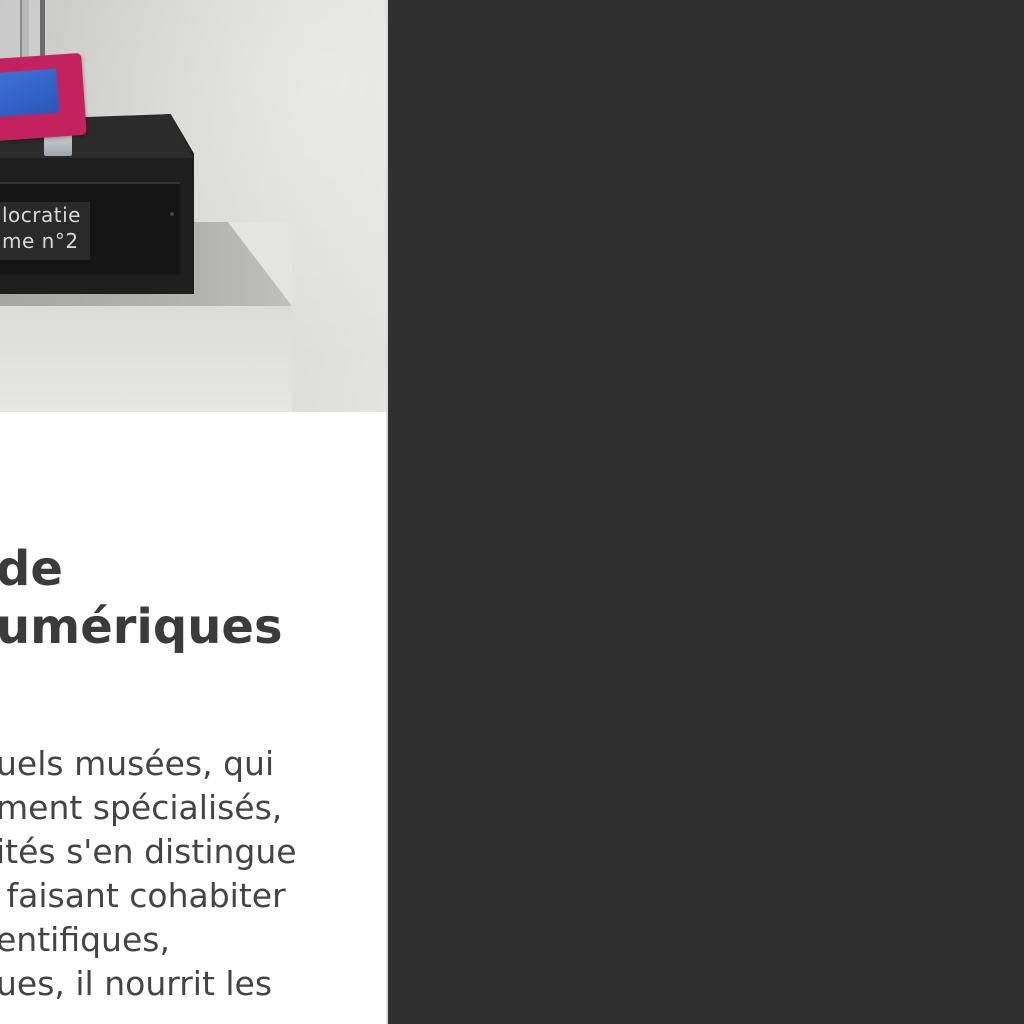  I want to click on photo-box-label: locratie me n°2, so click(45, 231).